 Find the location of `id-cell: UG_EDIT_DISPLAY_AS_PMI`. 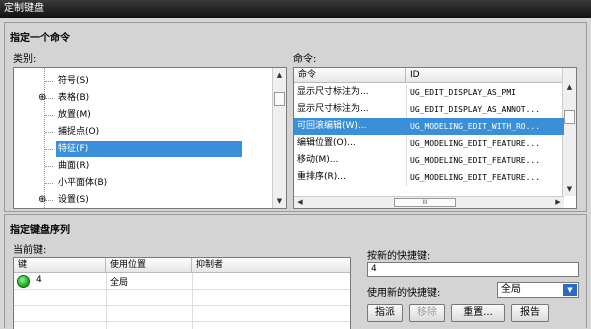

id-cell: UG_EDIT_DISPLAY_AS_PMI is located at coordinates (485, 92).